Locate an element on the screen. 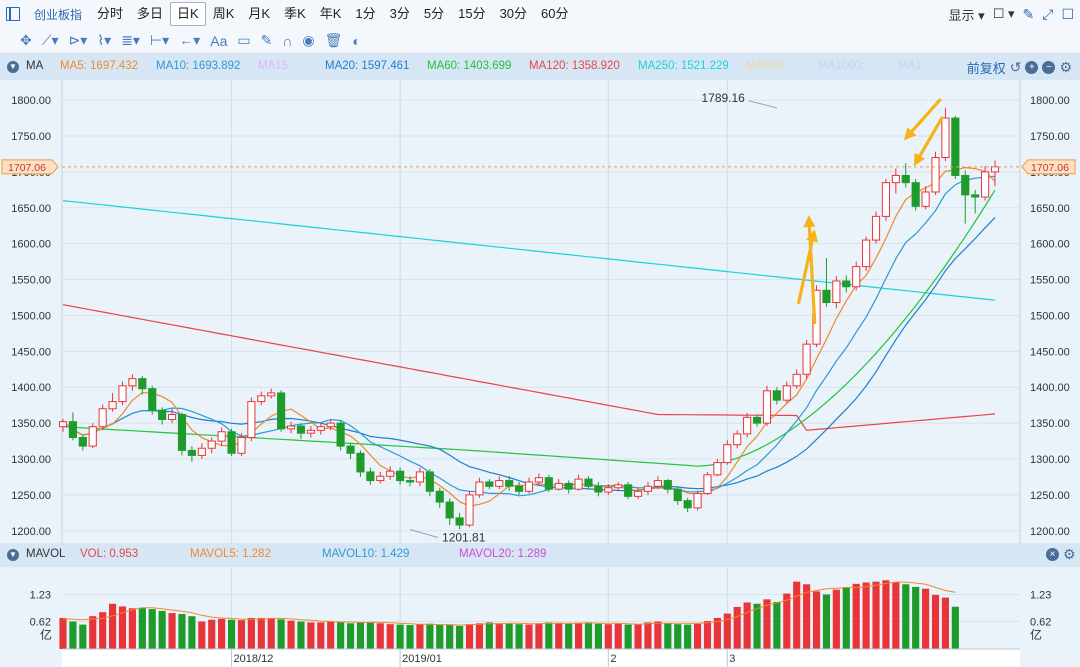  x-axis-label: 3 is located at coordinates (732, 659).